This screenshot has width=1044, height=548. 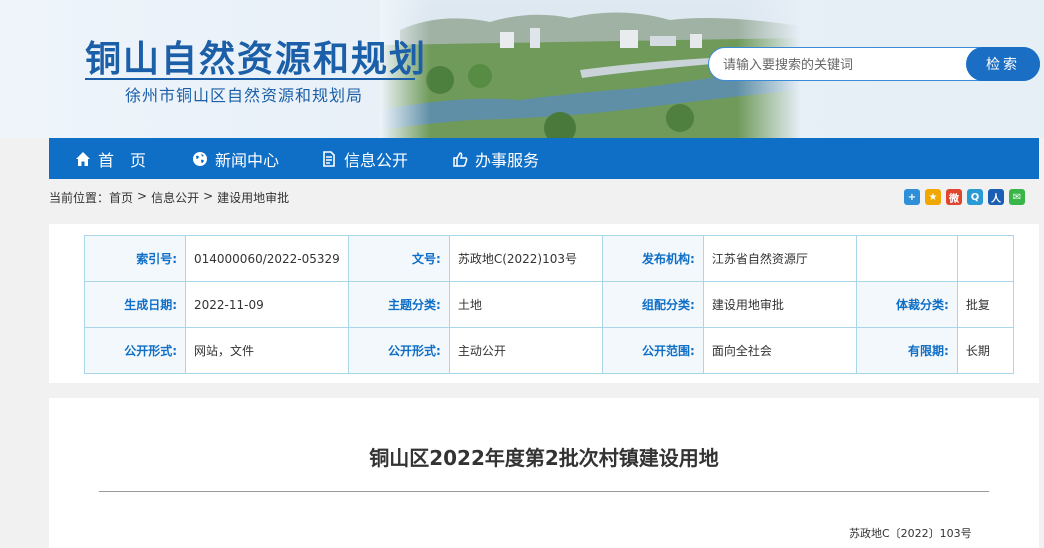 I want to click on meta-value: 江苏省自然资源厅, so click(x=779, y=258).